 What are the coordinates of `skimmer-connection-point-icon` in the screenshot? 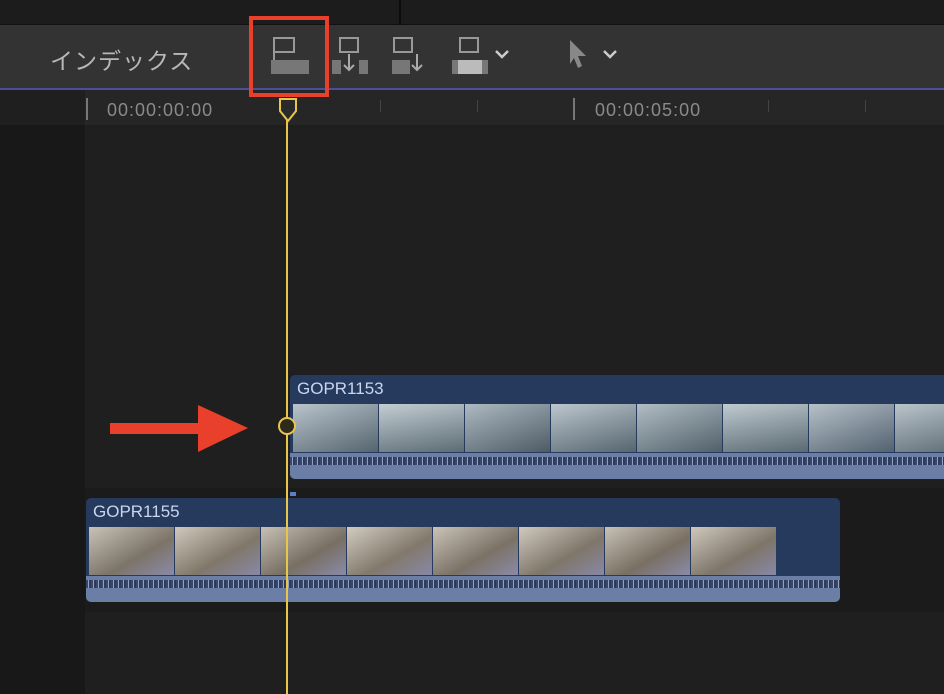 It's located at (287, 426).